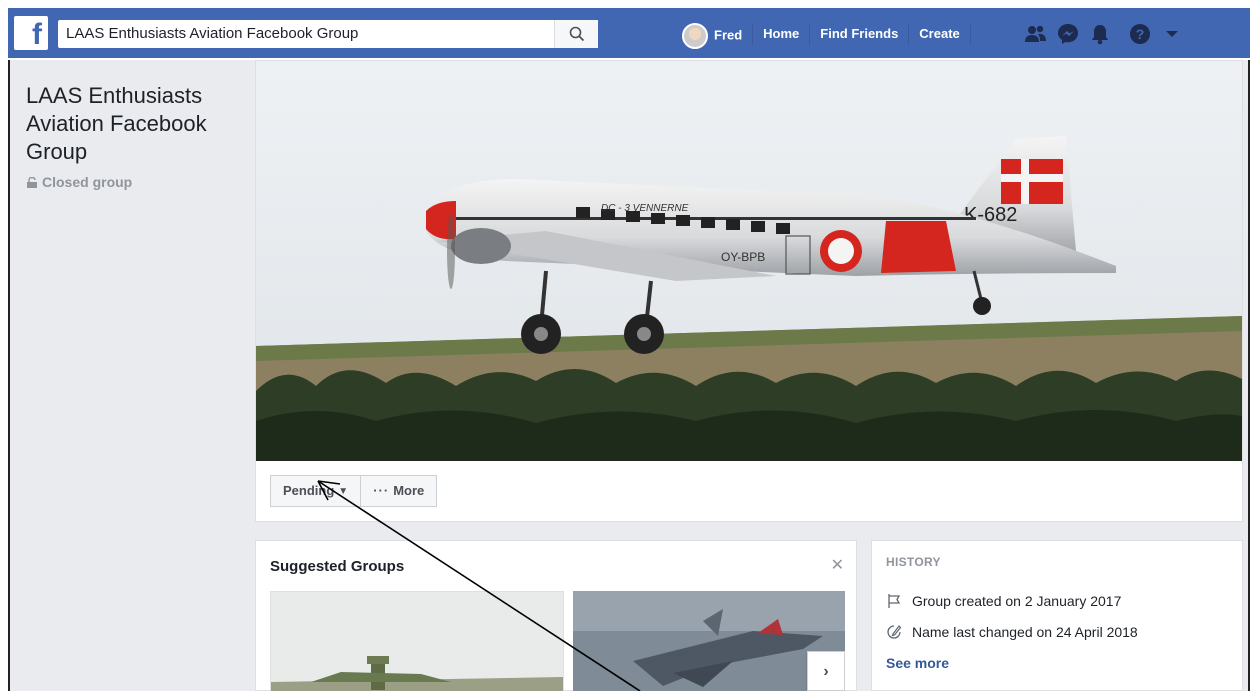 Image resolution: width=1250 pixels, height=691 pixels. Describe the element at coordinates (87, 182) in the screenshot. I see `group-privacy-label: Closed group` at that location.